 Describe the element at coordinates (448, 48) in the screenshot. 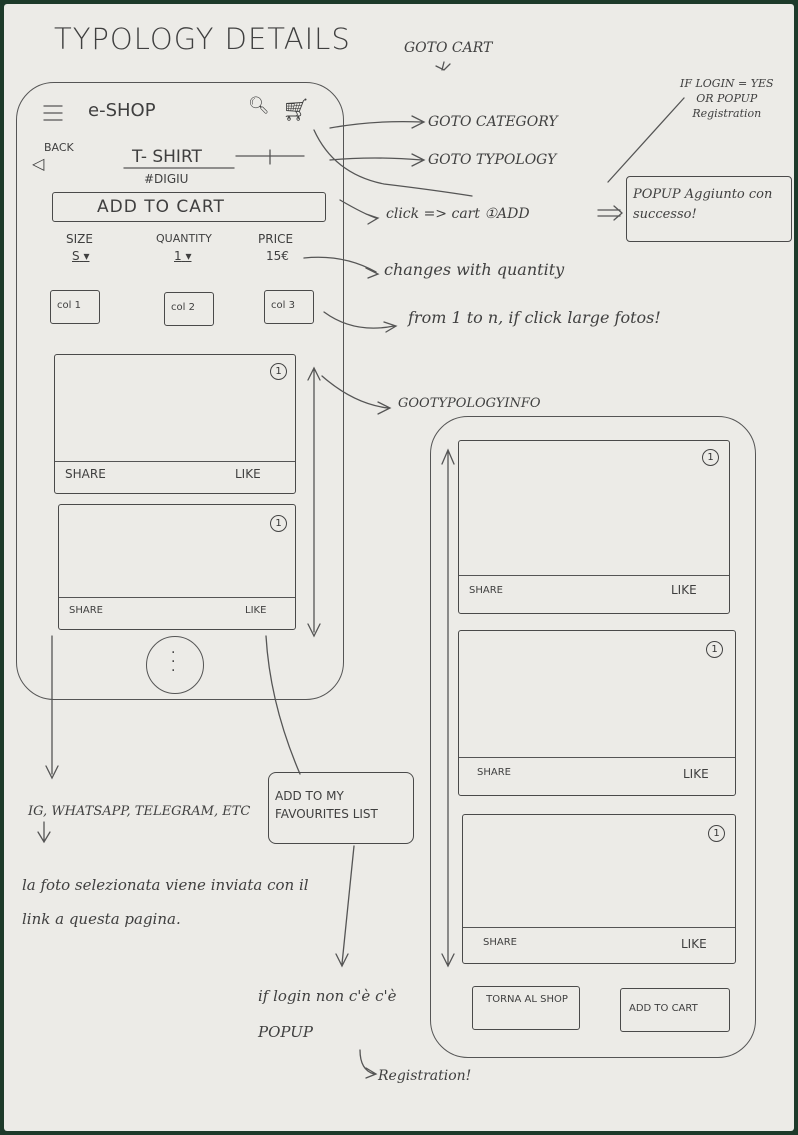

I see `note-goto-cart: GOTO CART` at that location.